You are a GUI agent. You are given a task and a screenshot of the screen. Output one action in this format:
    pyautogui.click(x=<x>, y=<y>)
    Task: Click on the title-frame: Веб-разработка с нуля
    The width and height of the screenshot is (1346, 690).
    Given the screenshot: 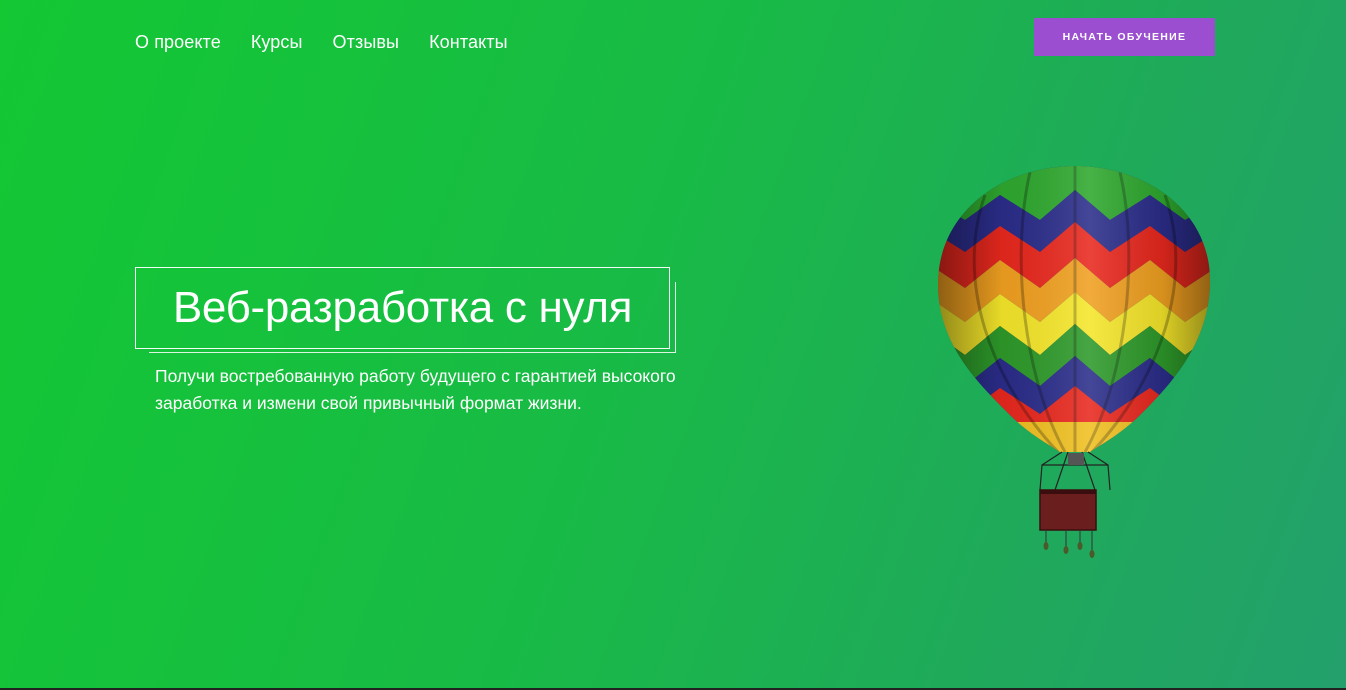 What is the action you would take?
    pyautogui.click(x=402, y=308)
    